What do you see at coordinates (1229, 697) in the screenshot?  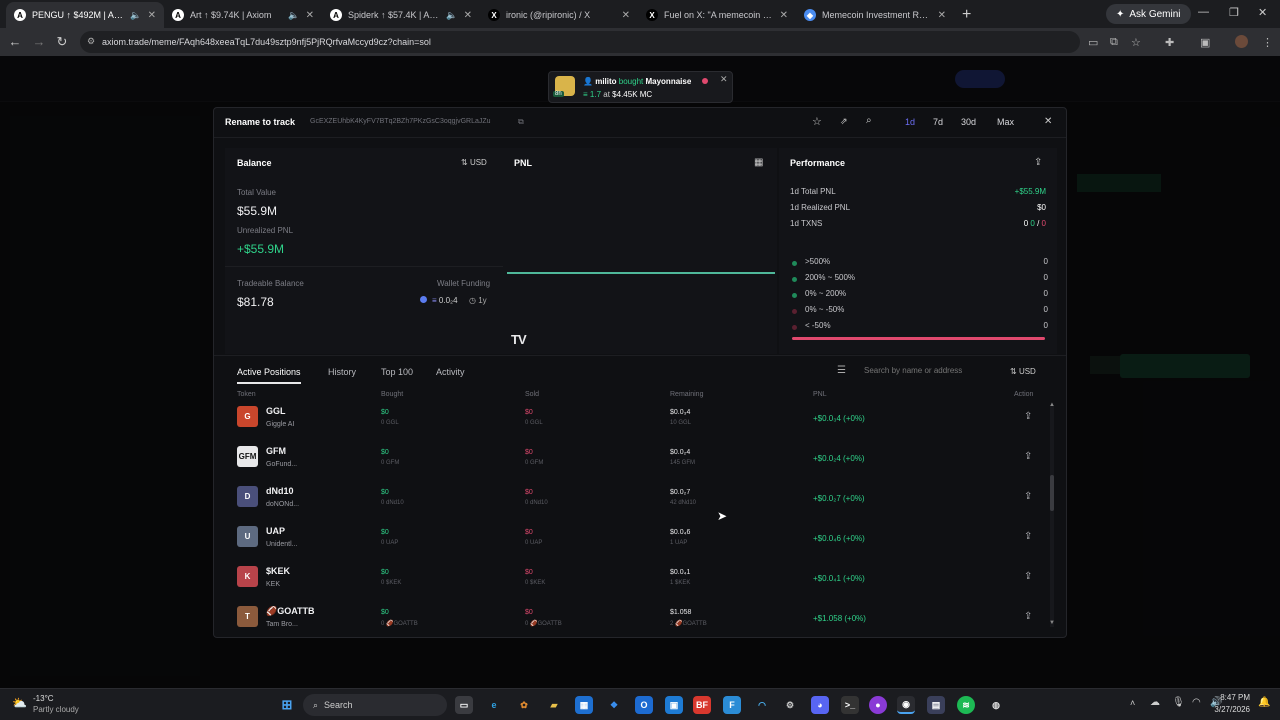 I see `clock-time: 8:47 PM` at bounding box center [1229, 697].